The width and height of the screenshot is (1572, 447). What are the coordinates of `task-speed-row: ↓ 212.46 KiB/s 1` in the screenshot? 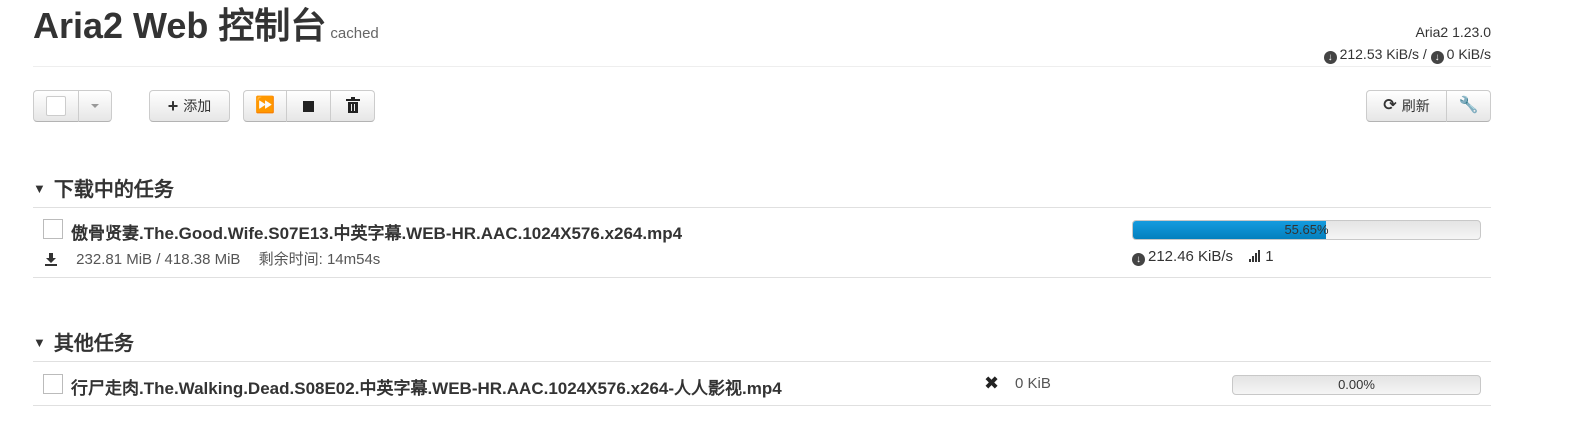 It's located at (1203, 257).